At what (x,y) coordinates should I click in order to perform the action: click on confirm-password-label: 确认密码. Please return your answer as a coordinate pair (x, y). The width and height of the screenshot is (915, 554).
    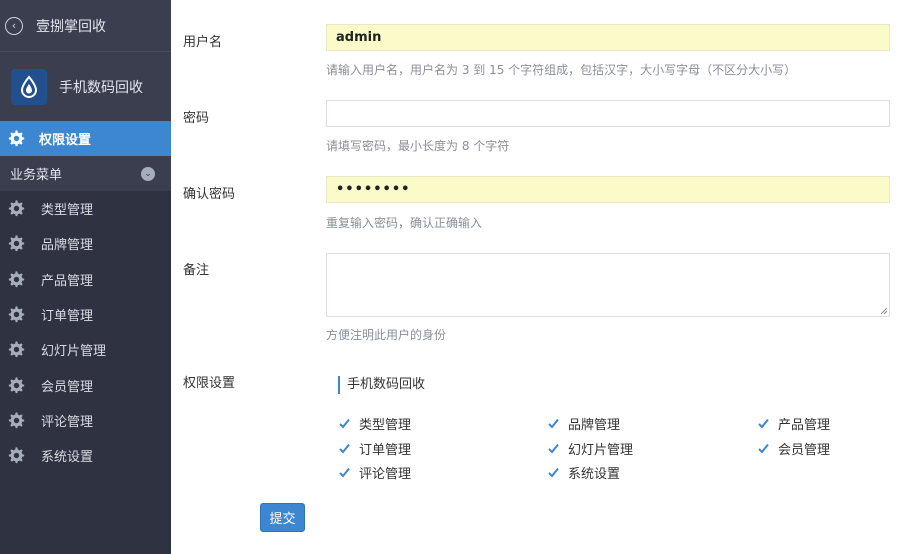
    Looking at the image, I should click on (209, 194).